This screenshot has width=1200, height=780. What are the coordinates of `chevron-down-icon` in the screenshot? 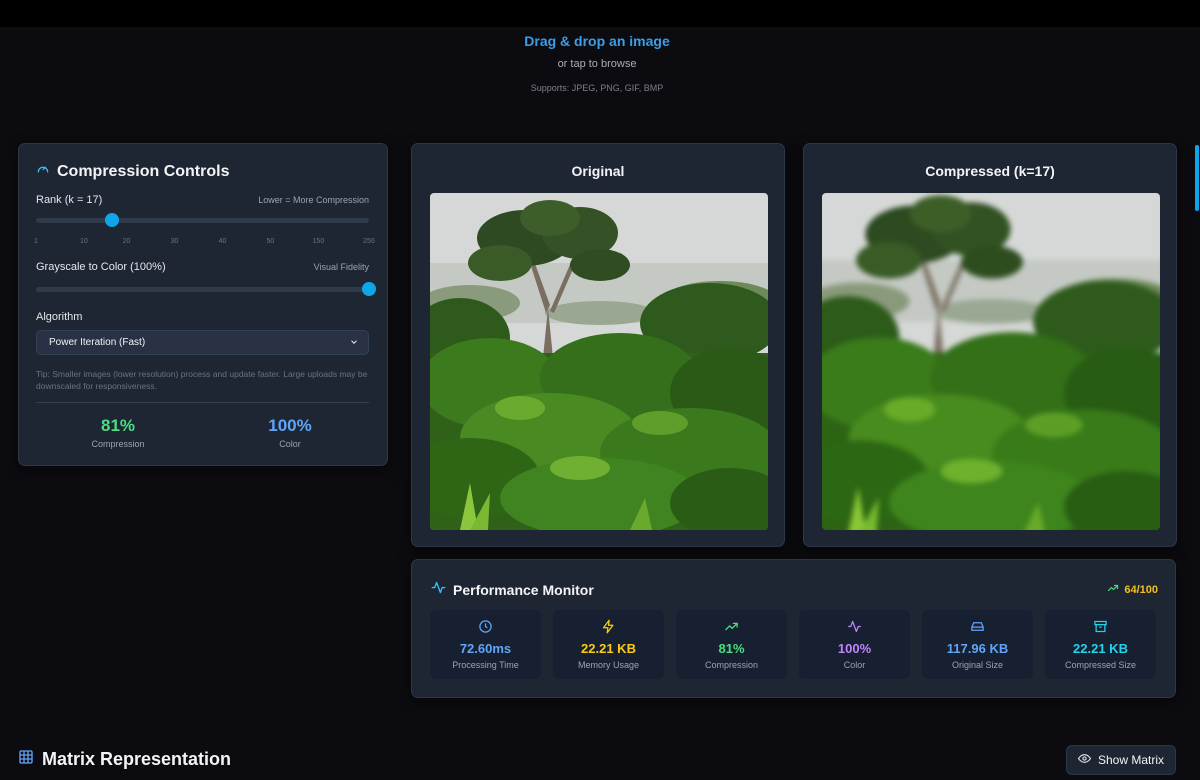 It's located at (354, 343).